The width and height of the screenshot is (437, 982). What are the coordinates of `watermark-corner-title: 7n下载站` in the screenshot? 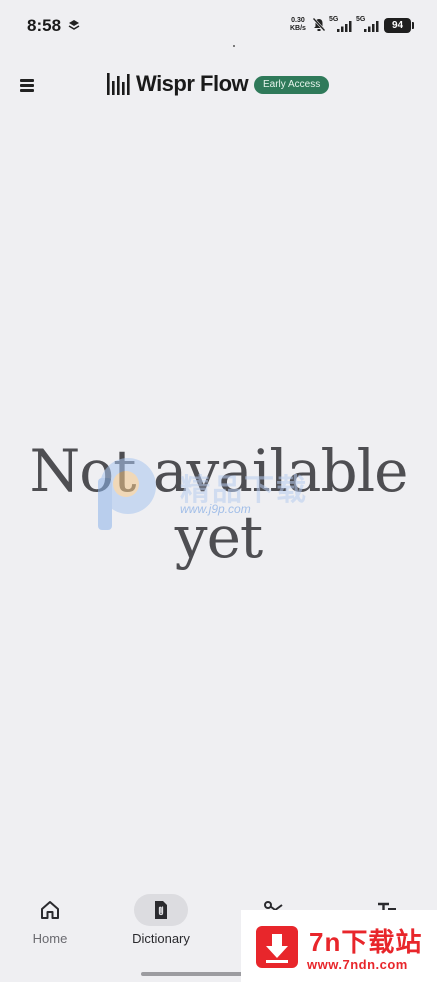 It's located at (366, 942).